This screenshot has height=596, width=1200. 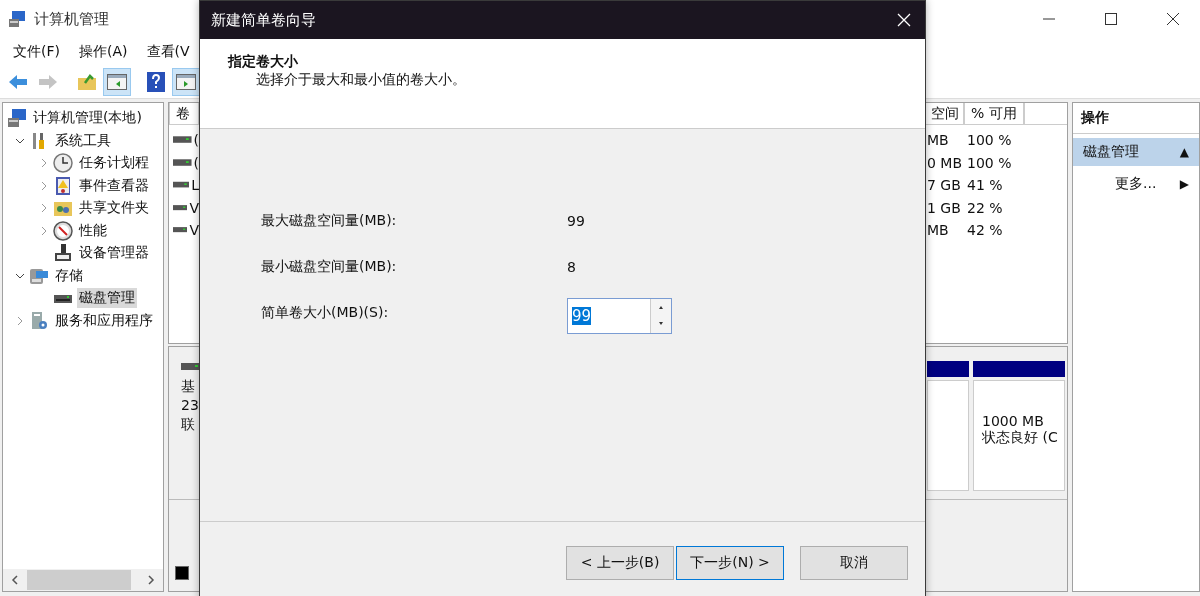 What do you see at coordinates (63, 163) in the screenshot?
I see `clock-icon` at bounding box center [63, 163].